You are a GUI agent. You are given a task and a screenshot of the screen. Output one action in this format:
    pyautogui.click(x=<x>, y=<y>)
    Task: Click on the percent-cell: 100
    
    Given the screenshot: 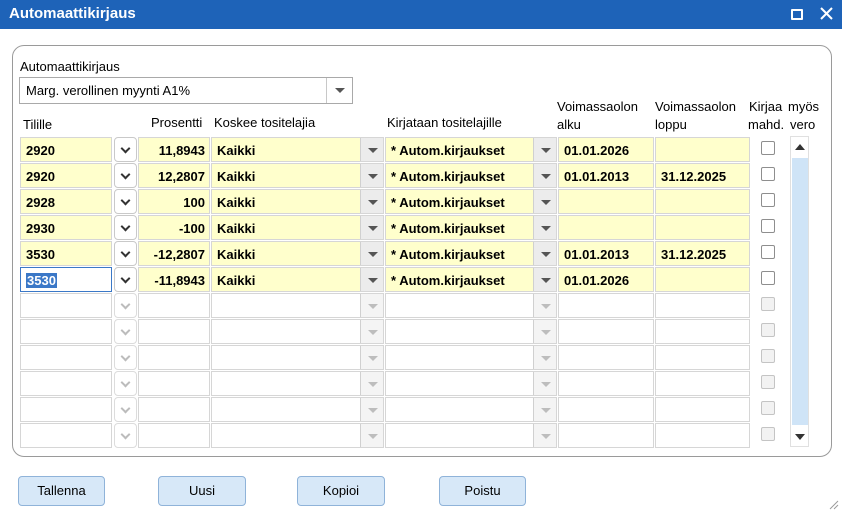 What is the action you would take?
    pyautogui.click(x=174, y=201)
    